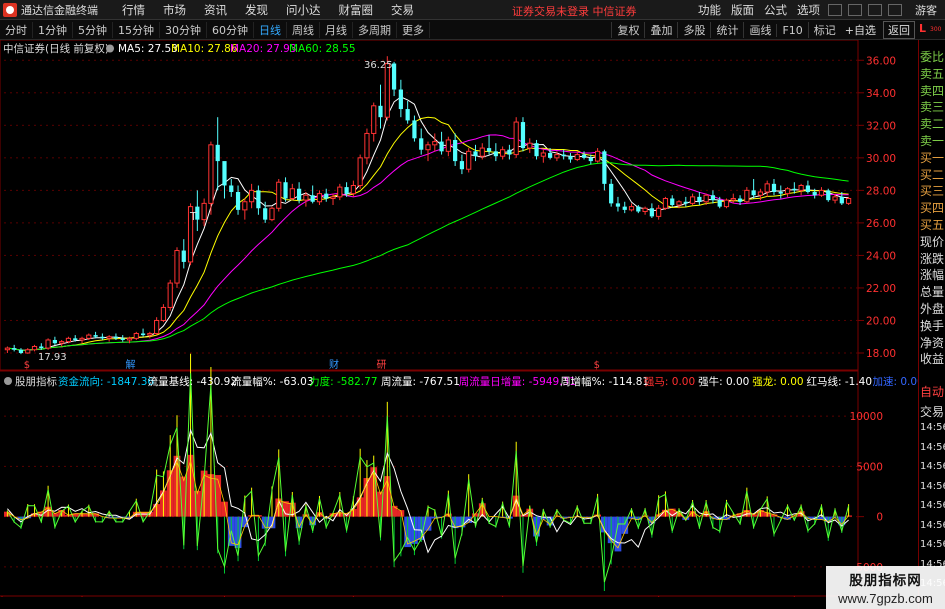 This screenshot has height=609, width=945. Describe the element at coordinates (860, 30) in the screenshot. I see `add-favorite-button: +自选` at that location.